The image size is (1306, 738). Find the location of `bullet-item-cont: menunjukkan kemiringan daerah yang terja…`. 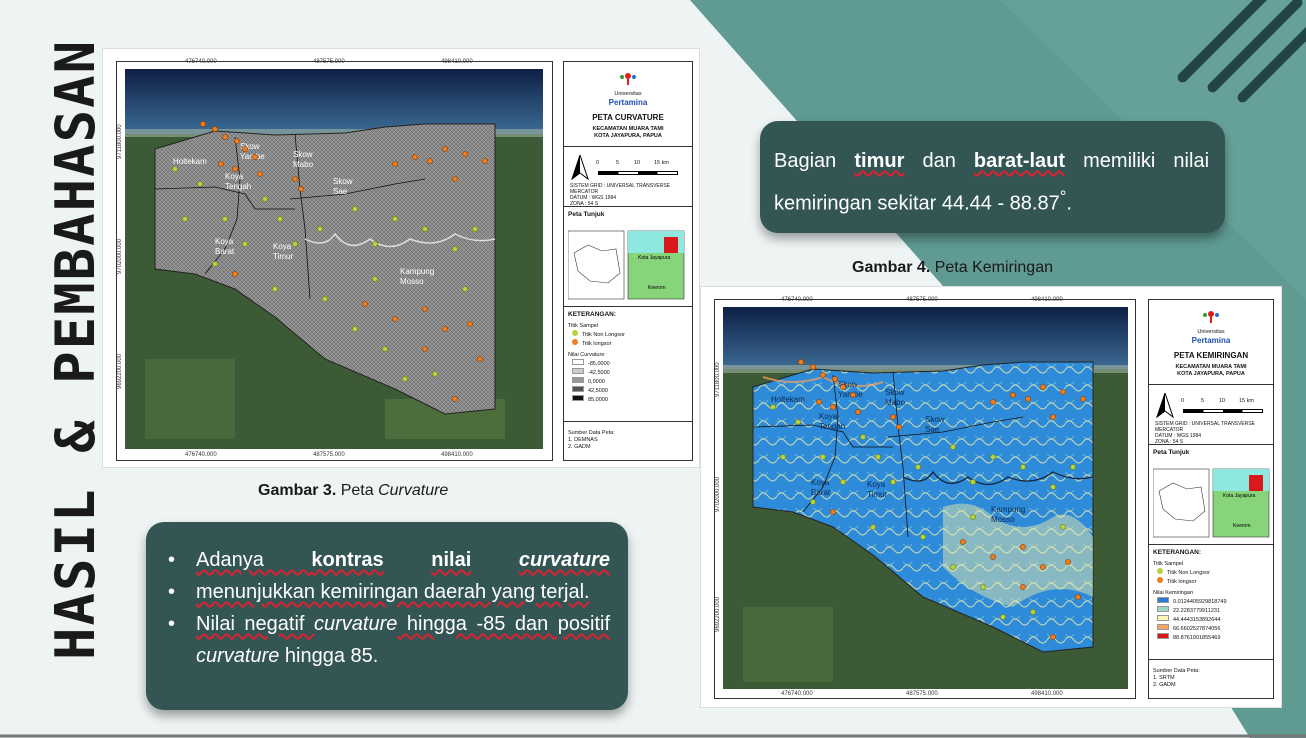

bullet-item-cont: menunjukkan kemiringan daerah yang terja… is located at coordinates (388, 592).